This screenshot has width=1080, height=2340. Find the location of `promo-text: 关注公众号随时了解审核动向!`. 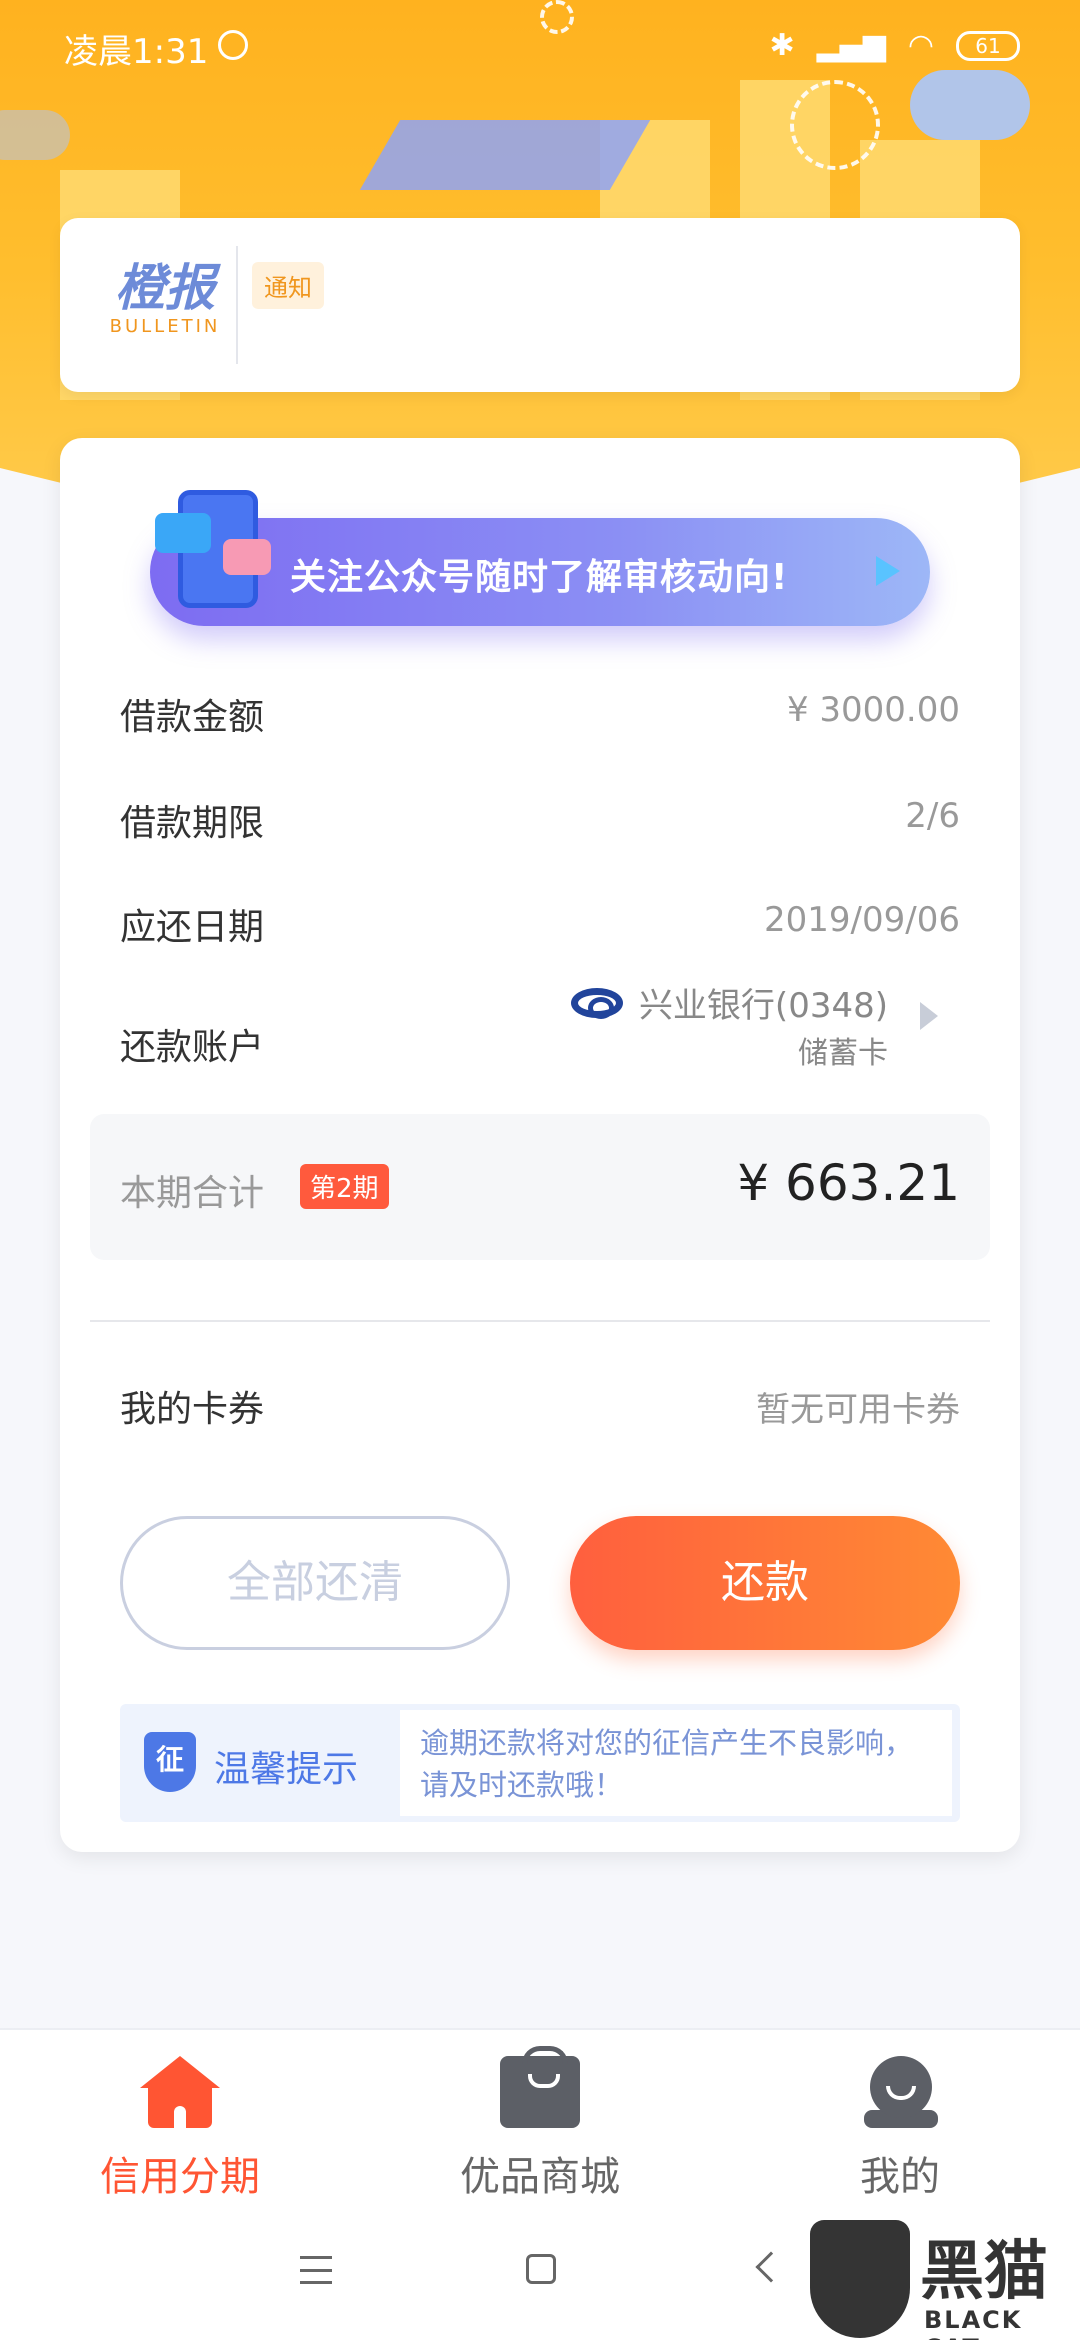

promo-text: 关注公众号随时了解审核动向! is located at coordinates (539, 577).